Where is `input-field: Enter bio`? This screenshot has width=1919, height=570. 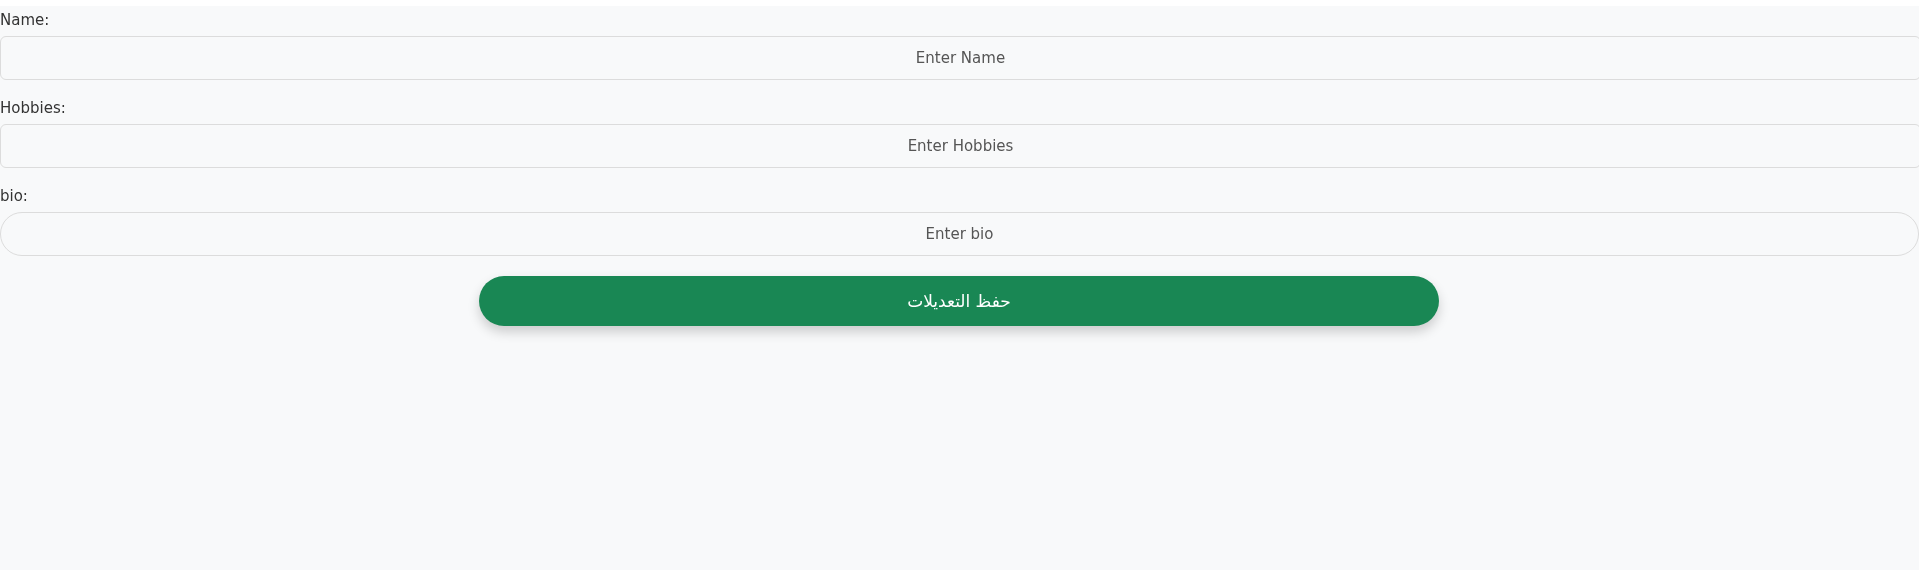
input-field: Enter bio is located at coordinates (959, 234).